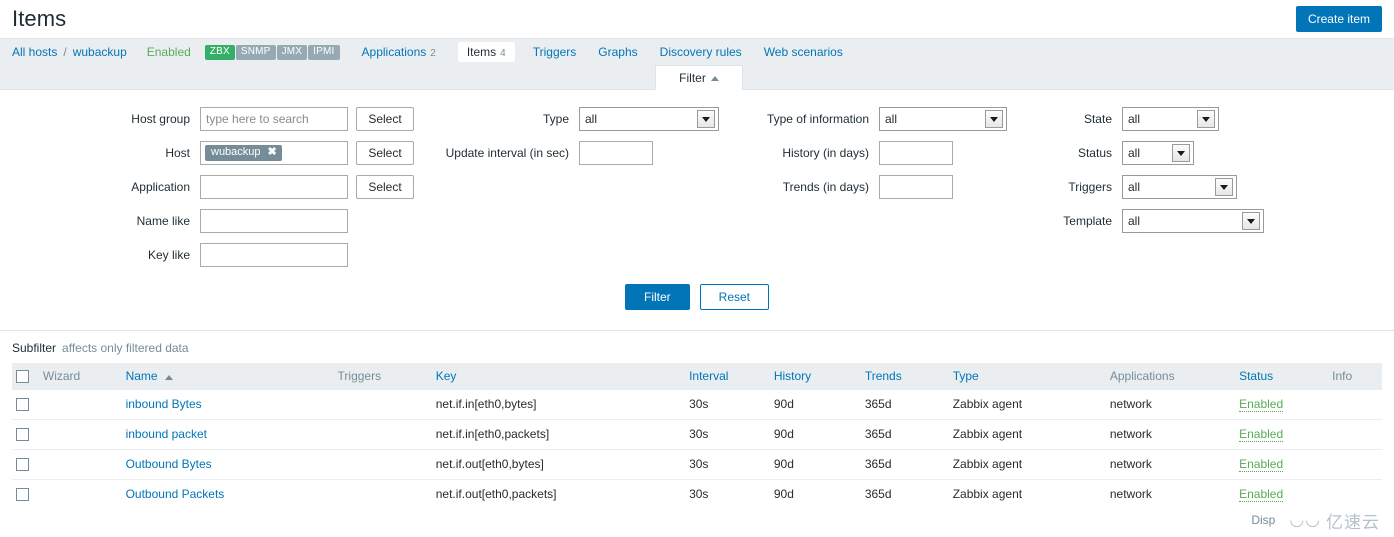  I want to click on item-name-link: Outbound Bytes, so click(169, 464).